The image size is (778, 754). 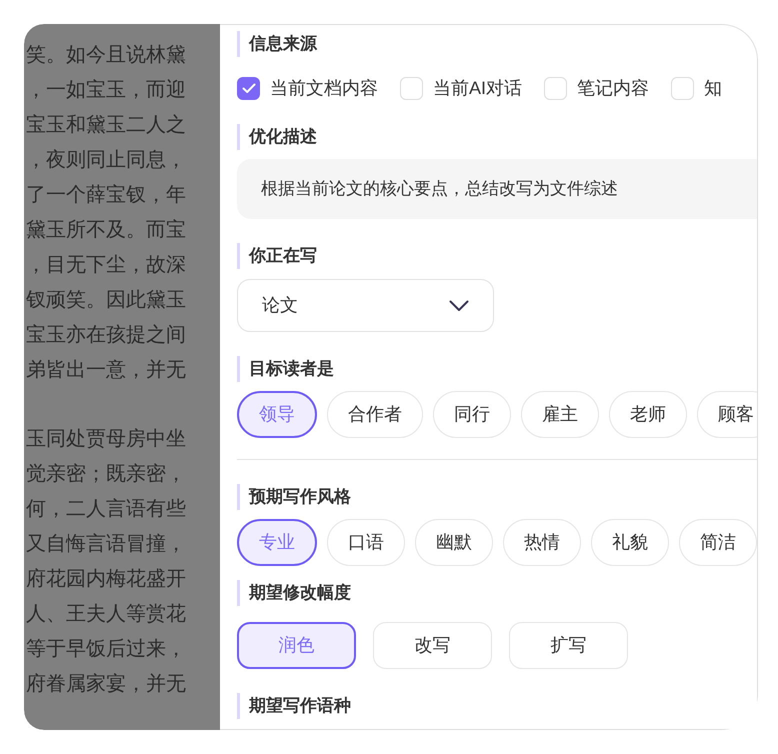 I want to click on option-chip: 礼貌, so click(x=630, y=542).